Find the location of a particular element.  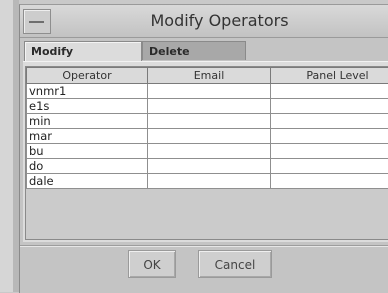

background-window-edge is located at coordinates (6, 146).